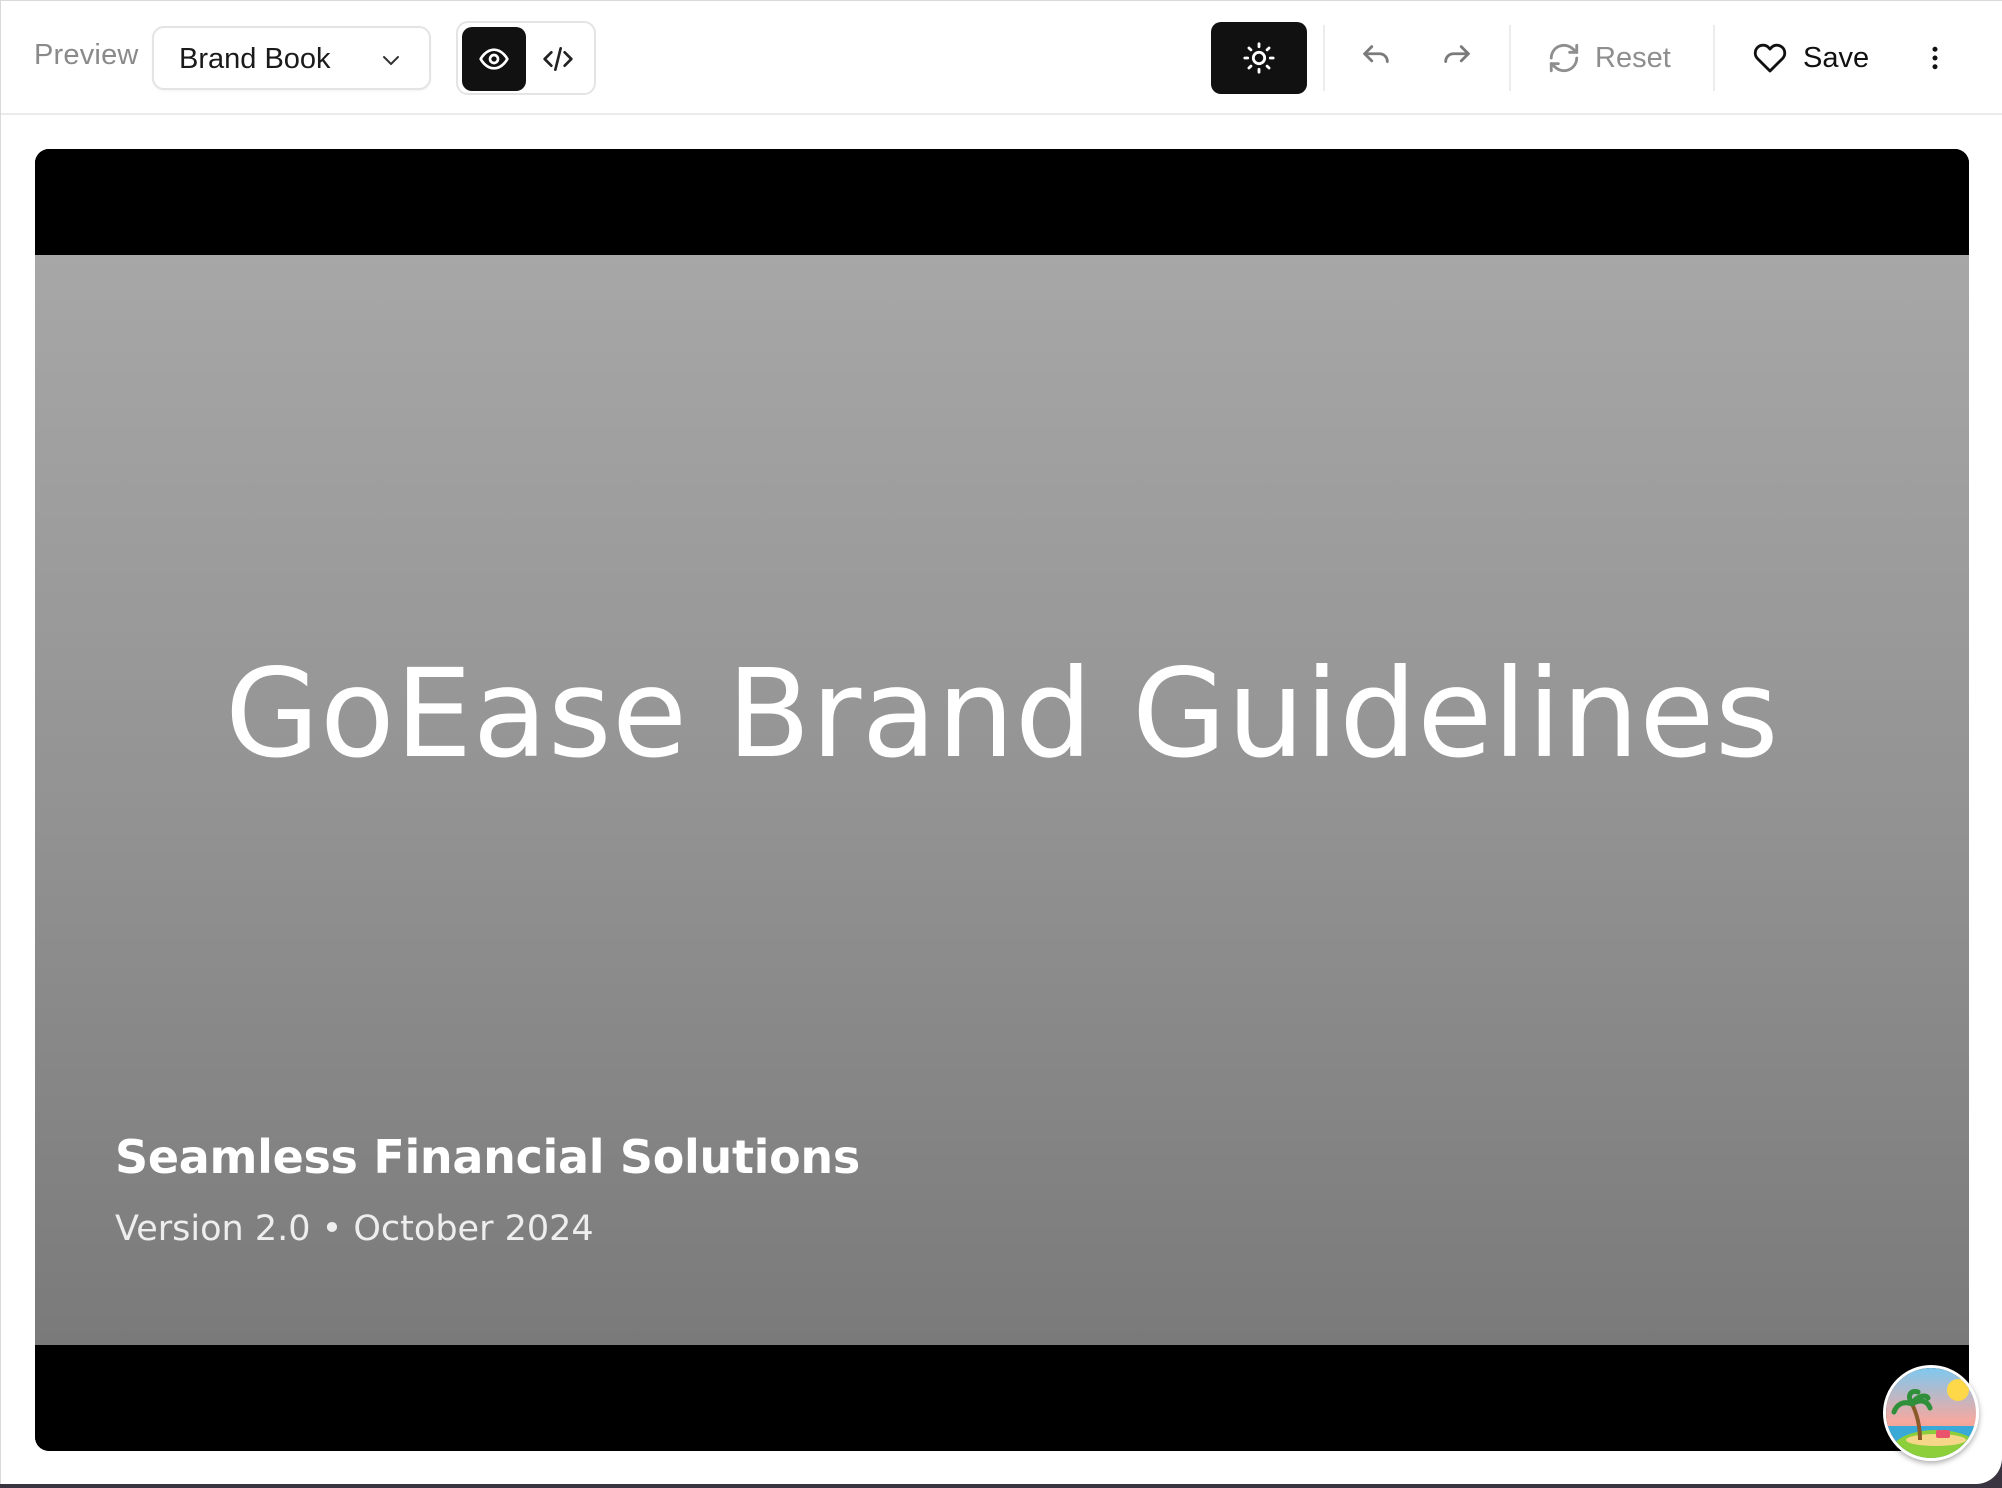 The image size is (2002, 1488). I want to click on top-toolbar: Preview Brand Book Reset Save, so click(1001, 58).